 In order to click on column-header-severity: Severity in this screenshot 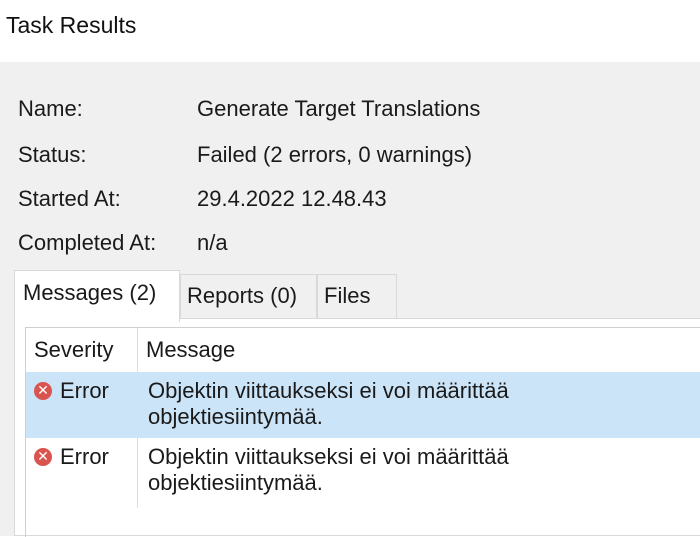, I will do `click(73, 350)`.